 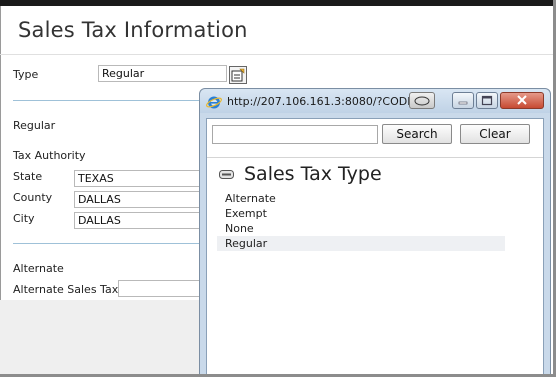 What do you see at coordinates (214, 102) in the screenshot?
I see `internet-explorer-icon` at bounding box center [214, 102].